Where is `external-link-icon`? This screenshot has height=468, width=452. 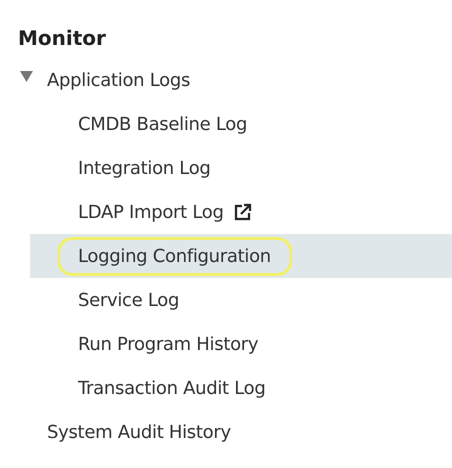 external-link-icon is located at coordinates (243, 212).